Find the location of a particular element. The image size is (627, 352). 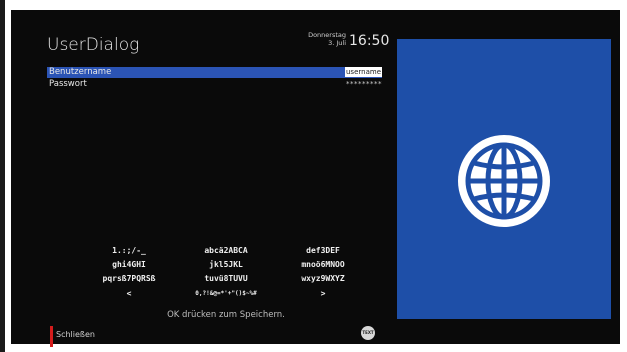

key-5: jkl5JKL is located at coordinates (226, 264).